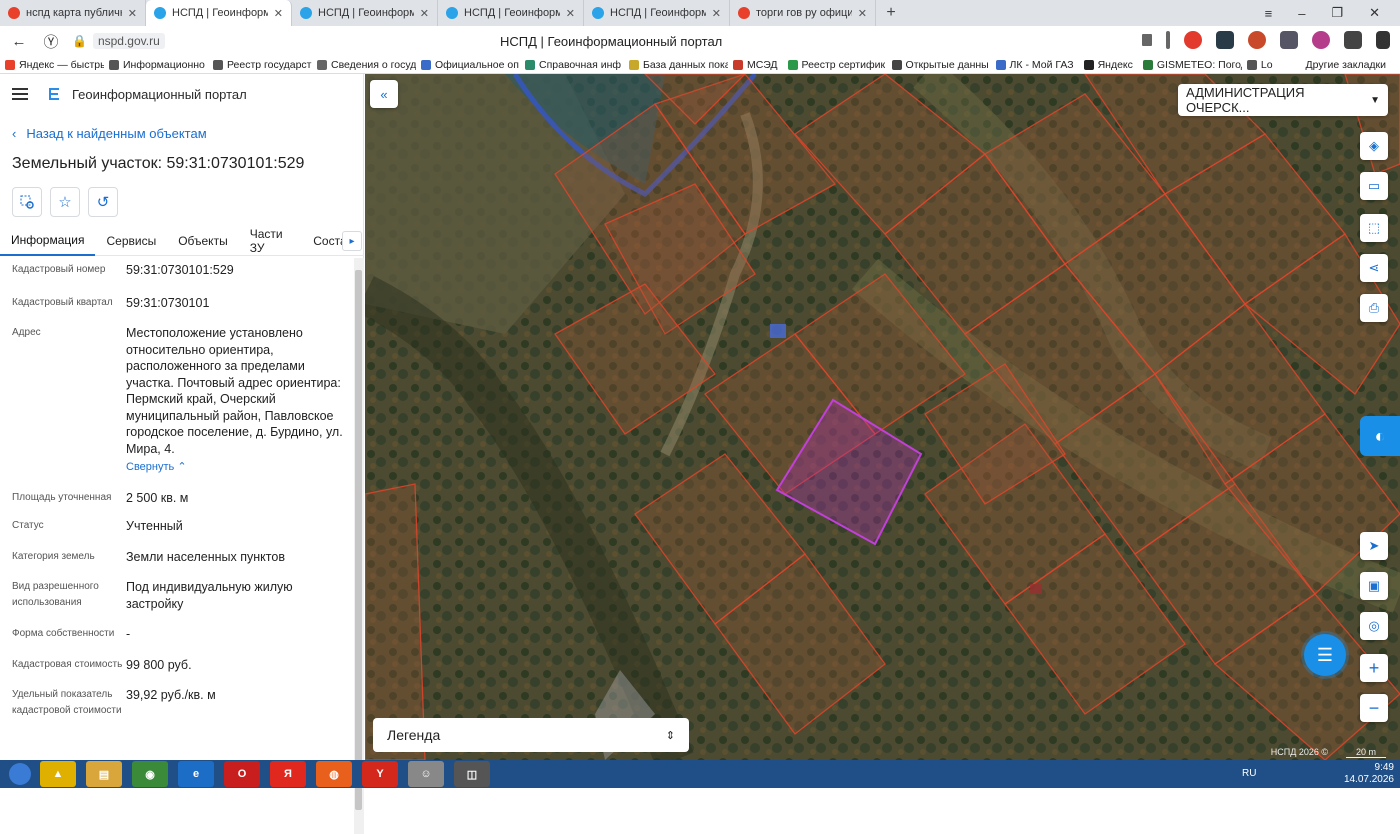 Image resolution: width=1400 pixels, height=834 pixels. I want to click on scrollbar-thumb, so click(358, 540).